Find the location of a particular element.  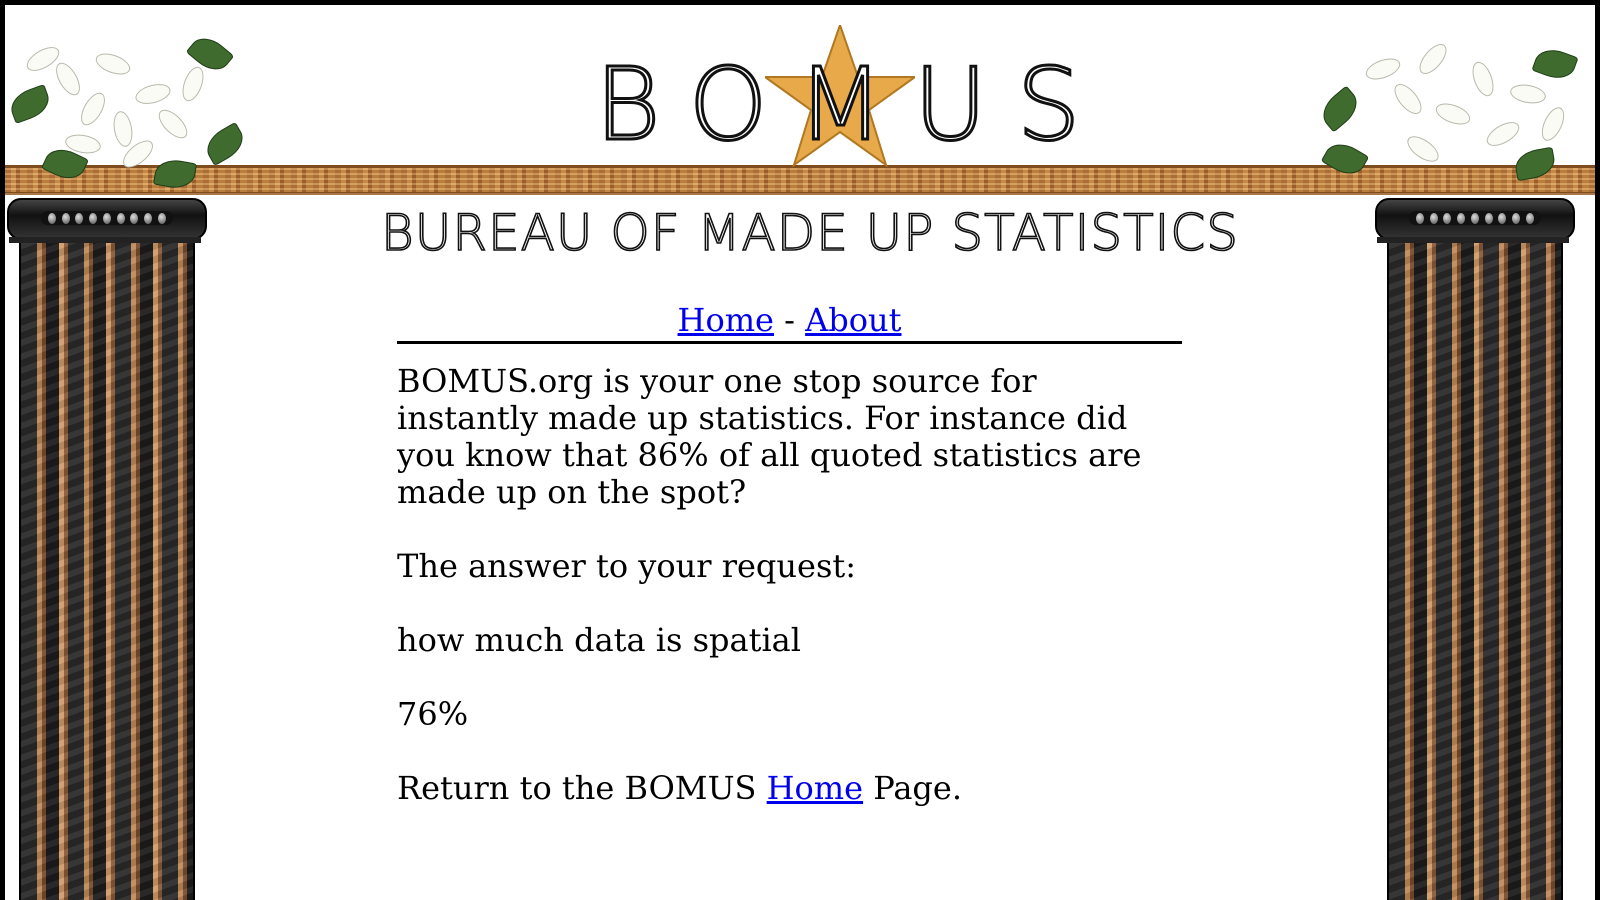

return-prefix: Return to the BOMUS is located at coordinates (577, 788).